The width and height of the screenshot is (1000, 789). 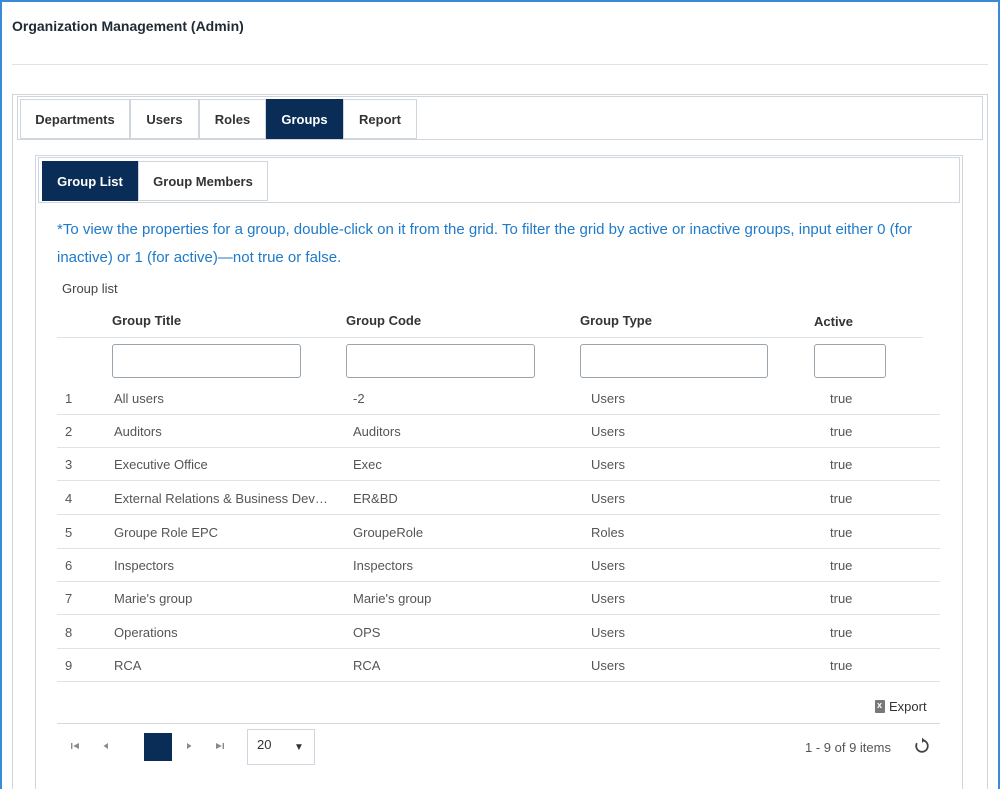 What do you see at coordinates (500, 64) in the screenshot?
I see `divider` at bounding box center [500, 64].